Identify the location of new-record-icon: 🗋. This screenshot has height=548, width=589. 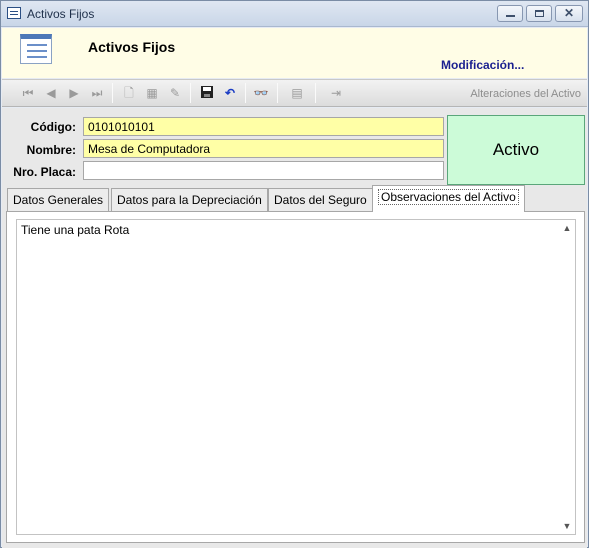
(129, 93).